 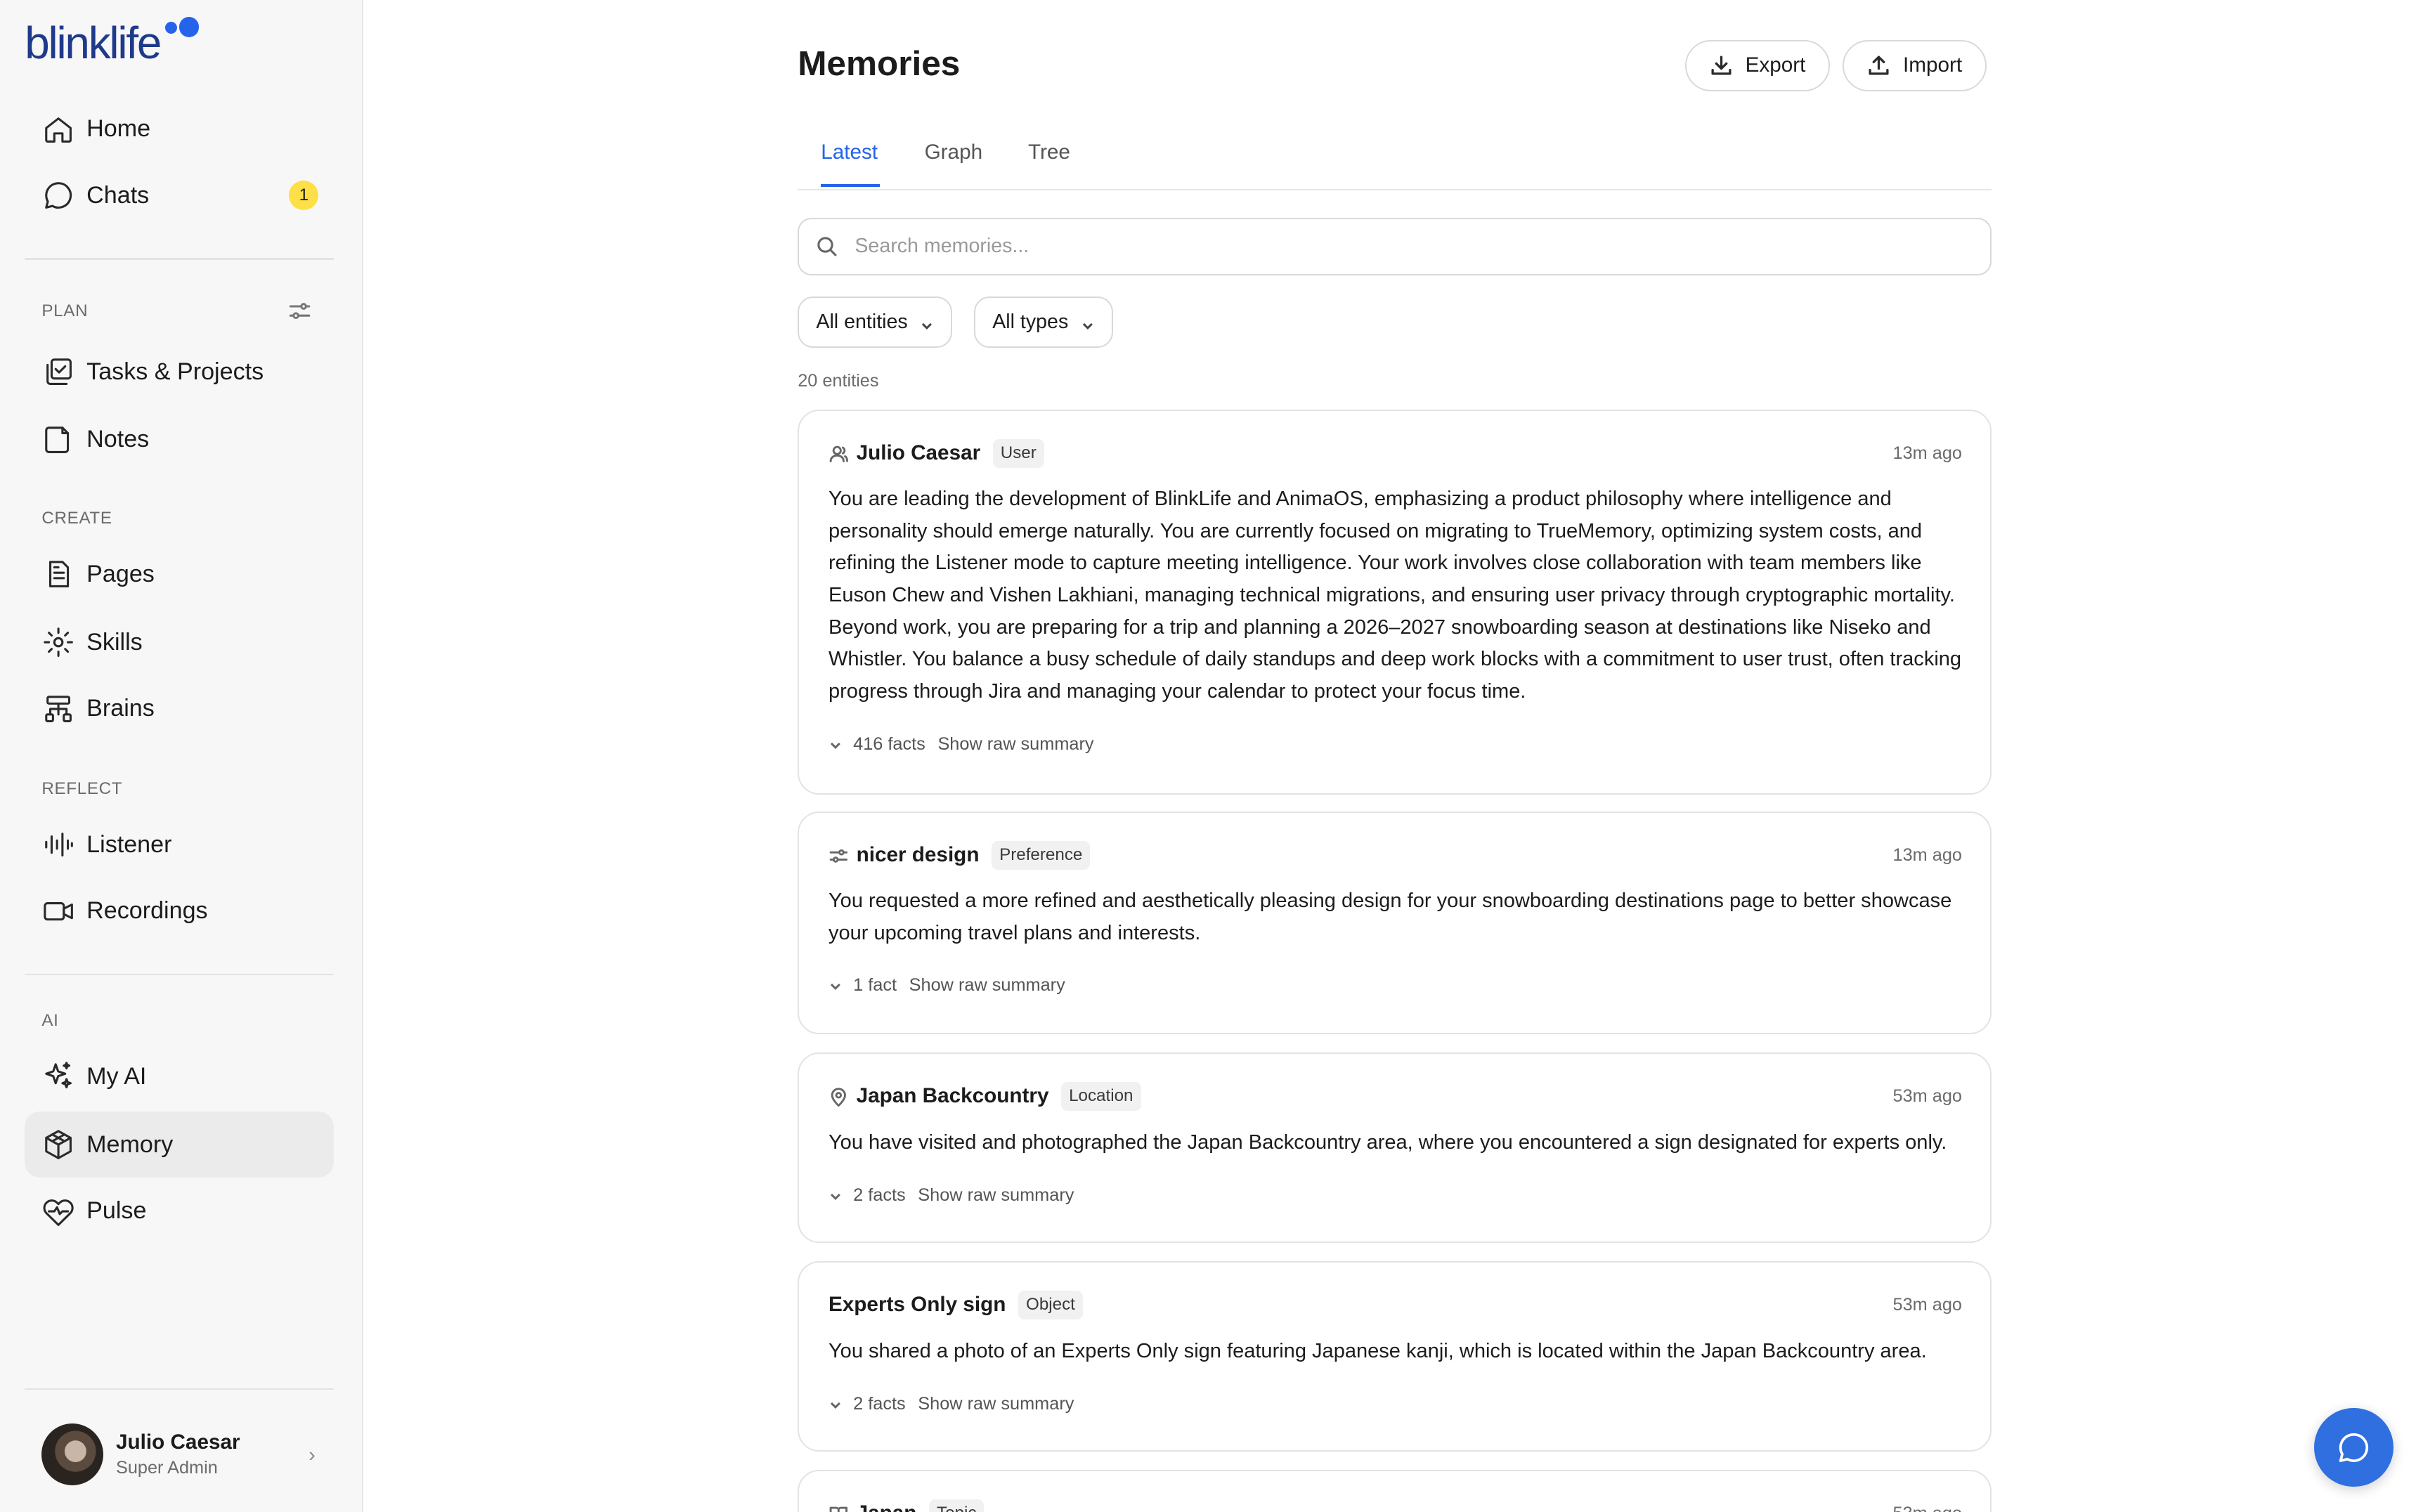 I want to click on memory-type-tag: Topic, so click(x=956, y=1505).